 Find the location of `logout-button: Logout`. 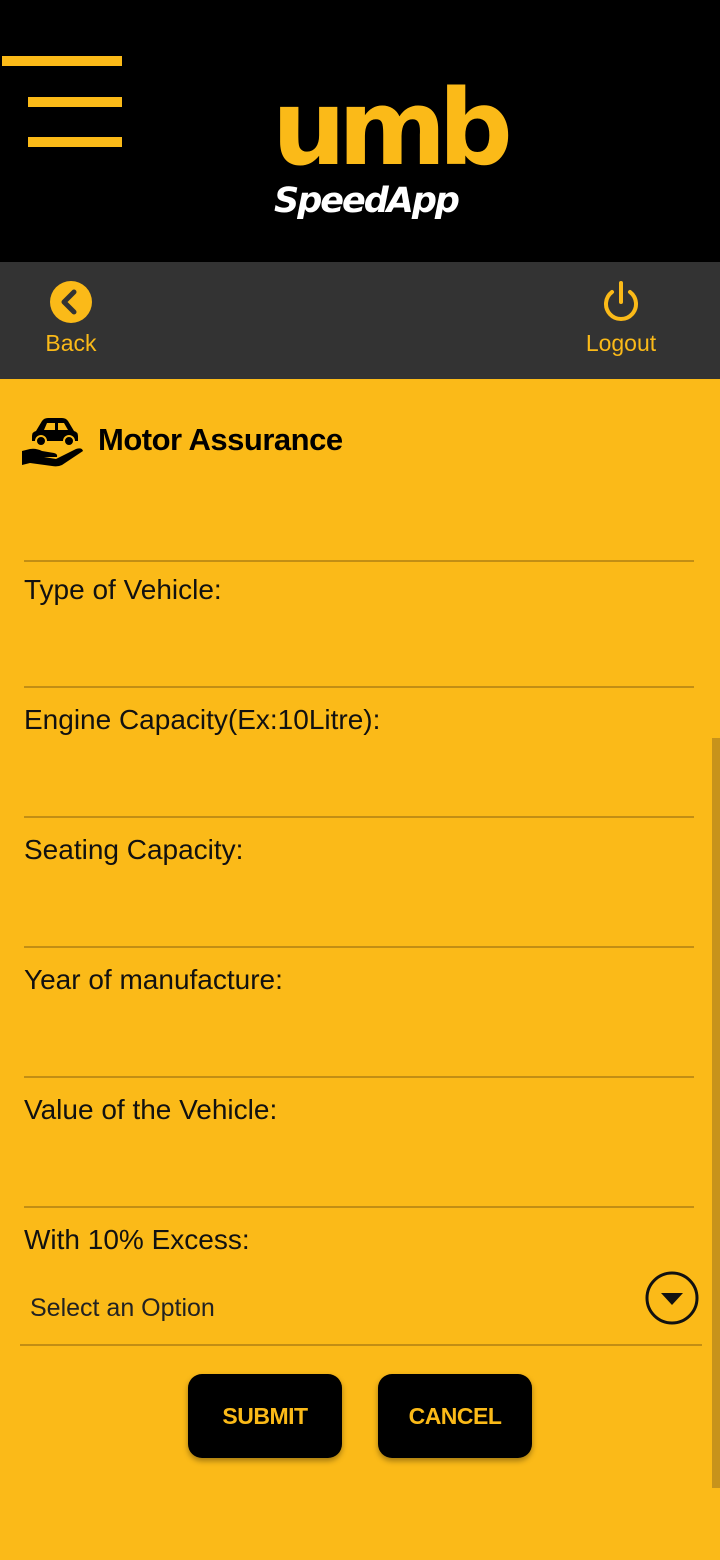

logout-button: Logout is located at coordinates (621, 322).